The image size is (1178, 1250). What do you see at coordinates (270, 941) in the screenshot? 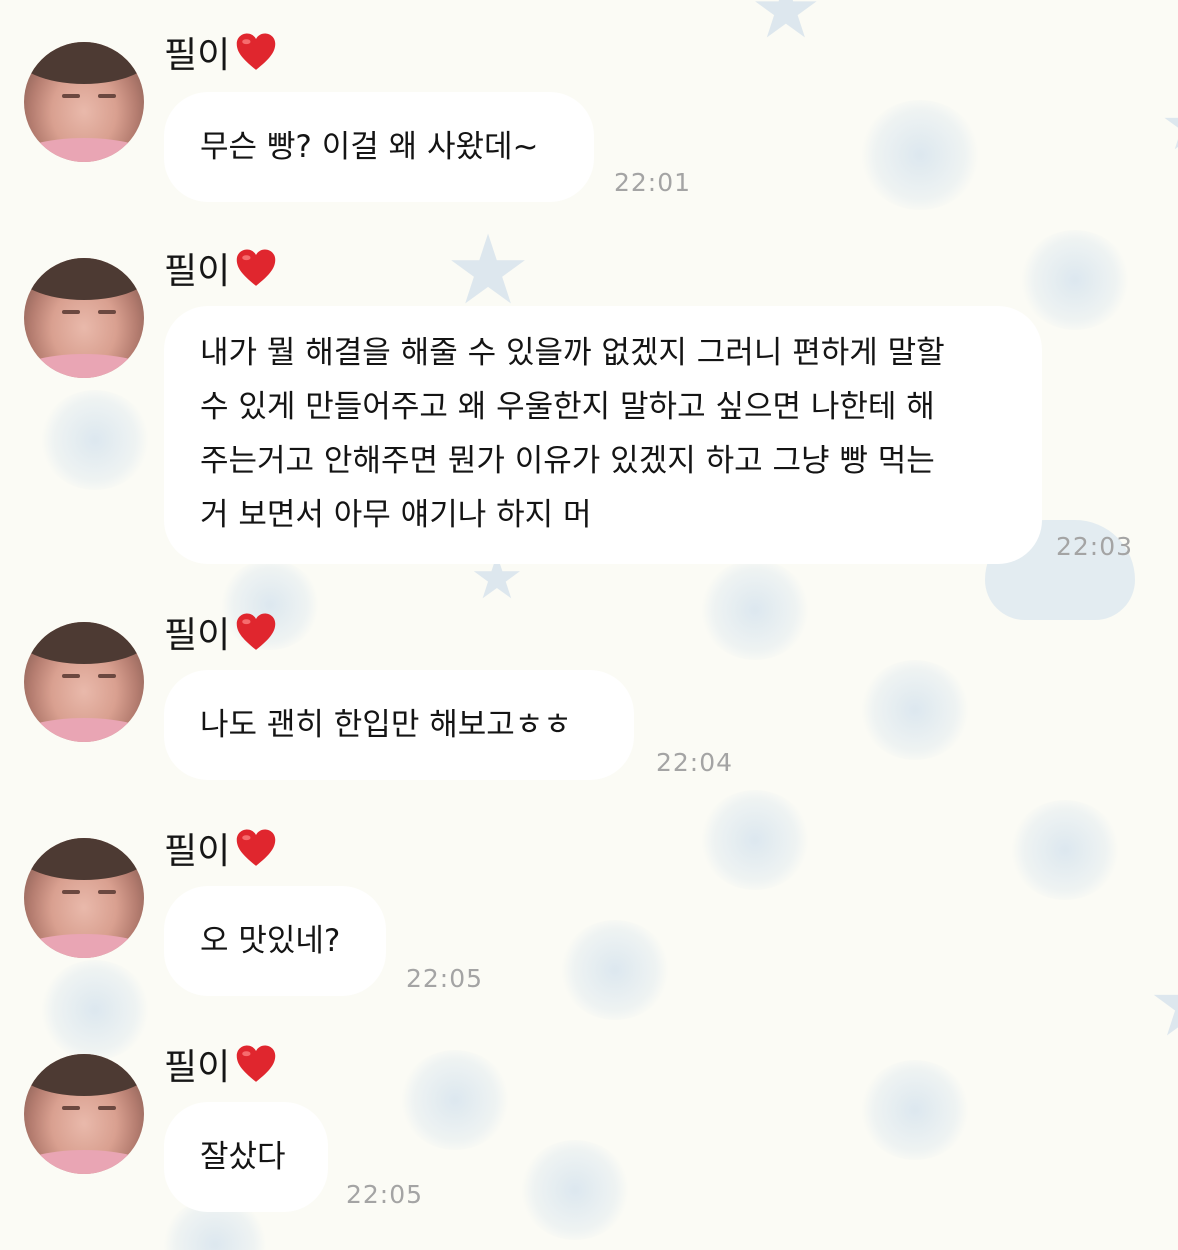
I see `message-text: 오 맛있네?` at bounding box center [270, 941].